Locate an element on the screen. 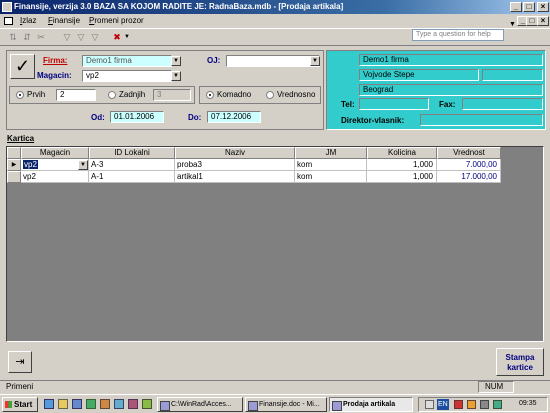 This screenshot has width=550, height=413. sort-descending-icon: ⇵ is located at coordinates (27, 37).